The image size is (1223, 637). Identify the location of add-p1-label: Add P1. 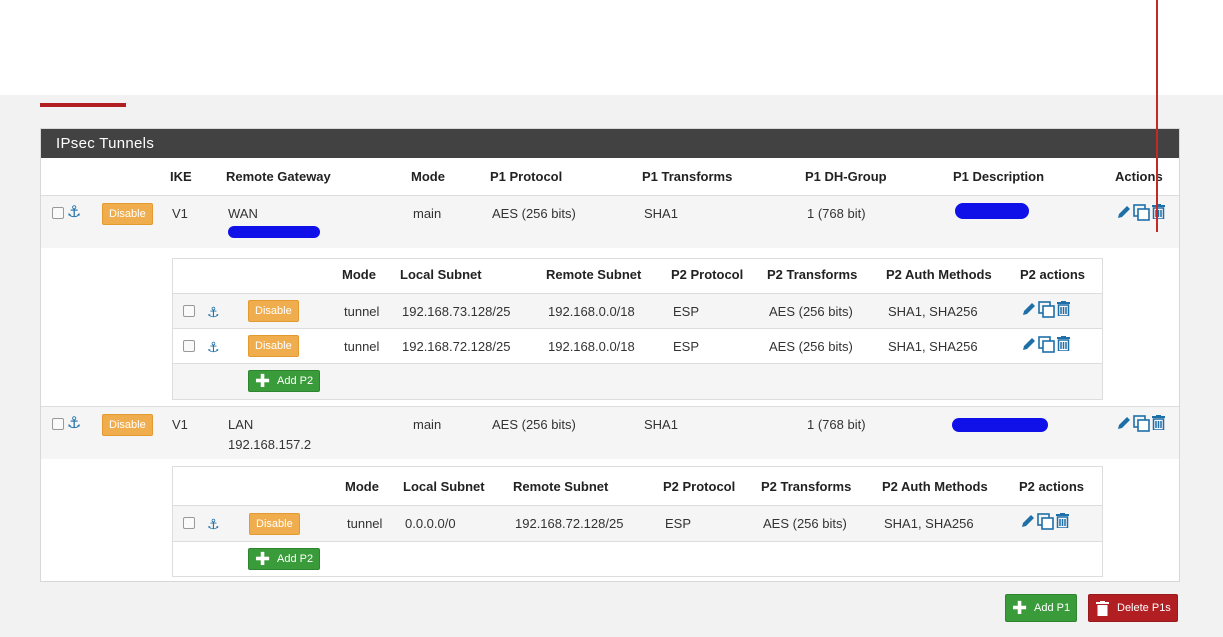
(1052, 608).